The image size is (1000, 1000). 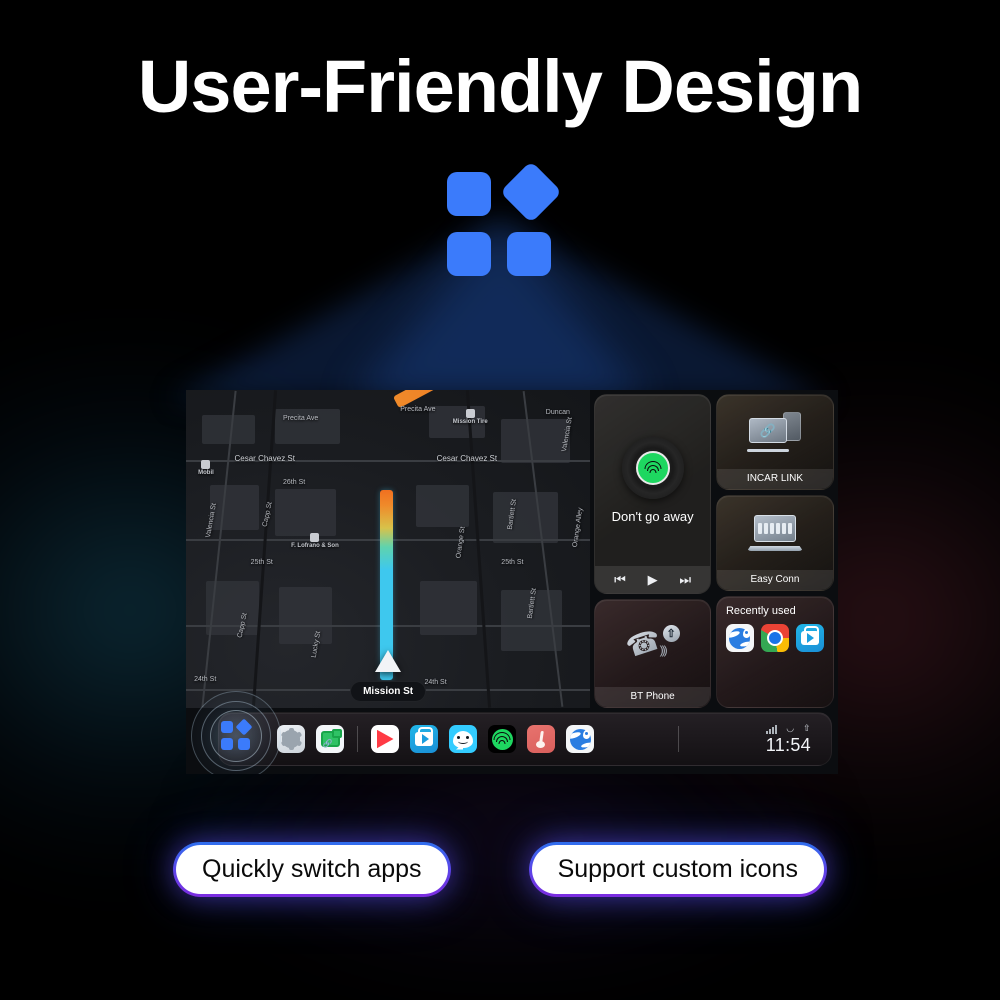 I want to click on tile-bt-phone: ☎ ))) ⇧ BT Phone, so click(x=652, y=653).